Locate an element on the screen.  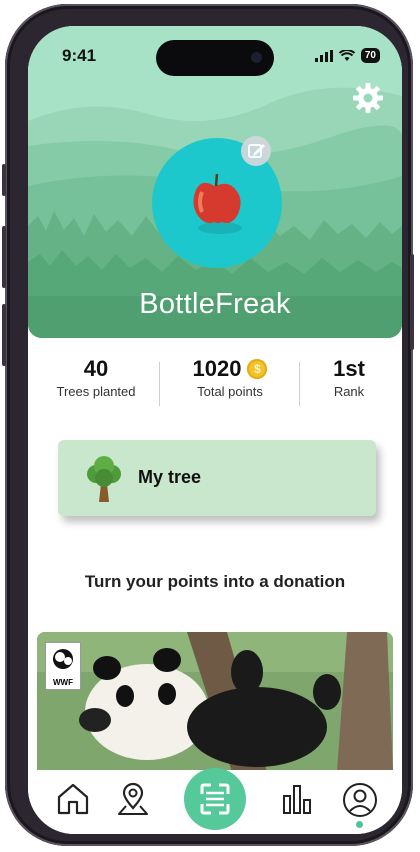
stat-trees-planted: 40 Trees planted is located at coordinates (96, 377).